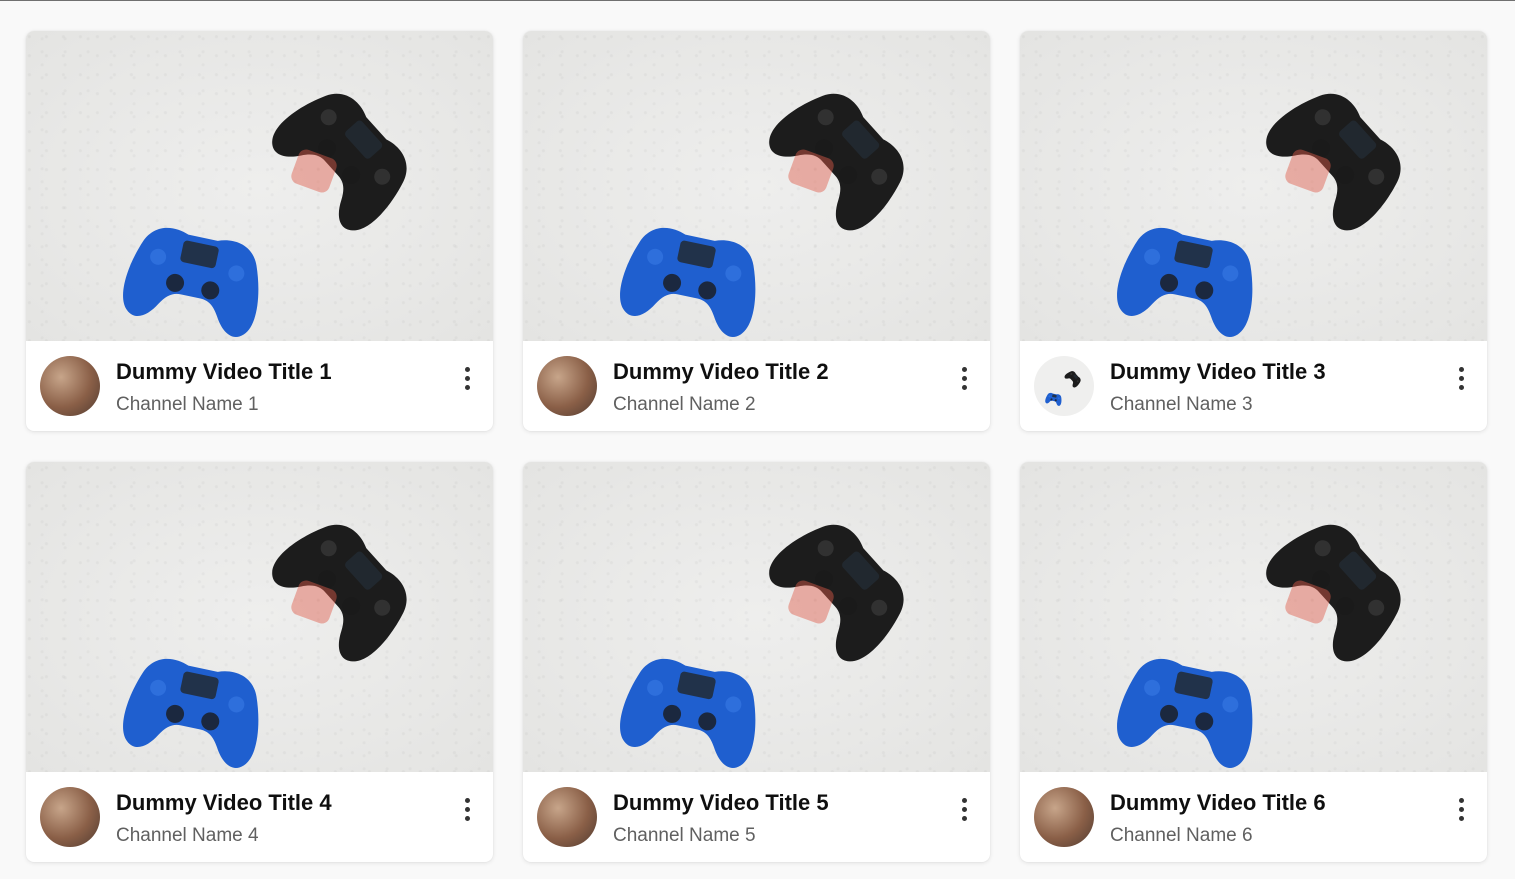 The width and height of the screenshot is (1515, 879). I want to click on channel-name: Channel Name 4, so click(187, 836).